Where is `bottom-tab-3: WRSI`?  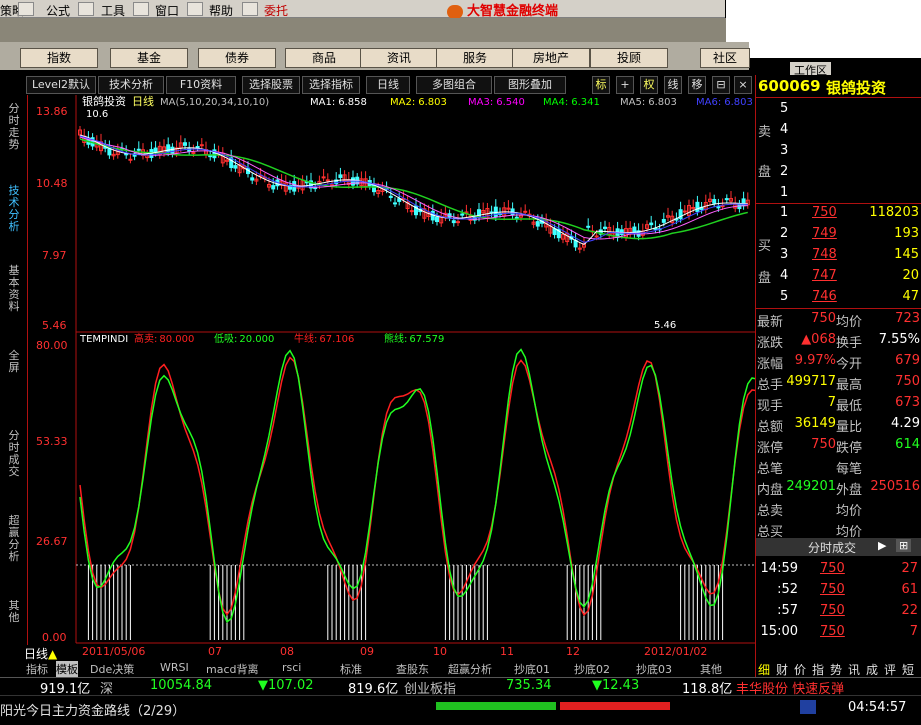 bottom-tab-3: WRSI is located at coordinates (174, 667).